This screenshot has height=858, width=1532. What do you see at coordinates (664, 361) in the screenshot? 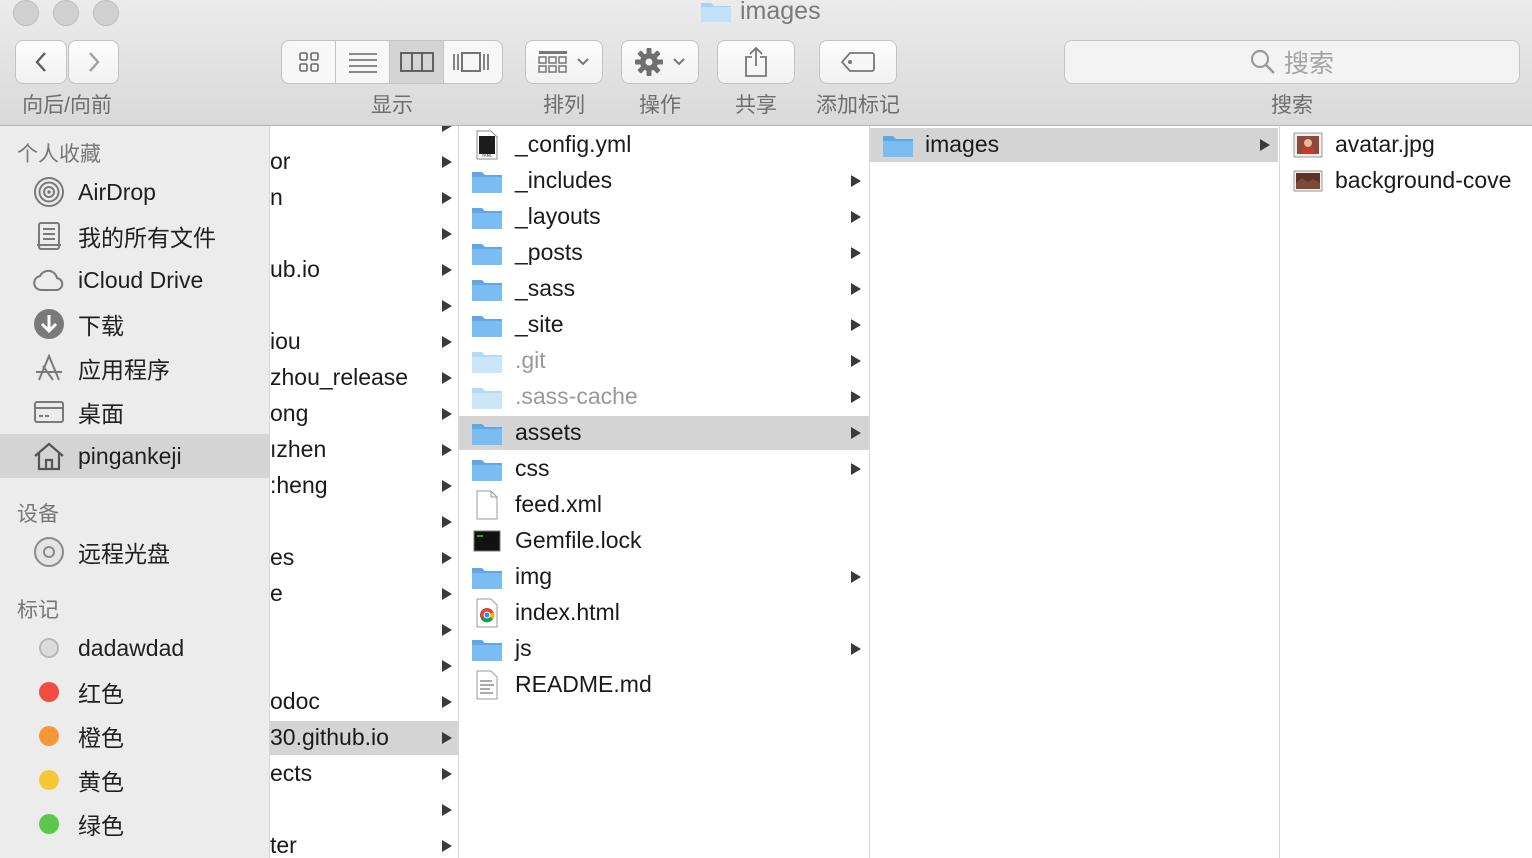
I see `file-row: .git` at bounding box center [664, 361].